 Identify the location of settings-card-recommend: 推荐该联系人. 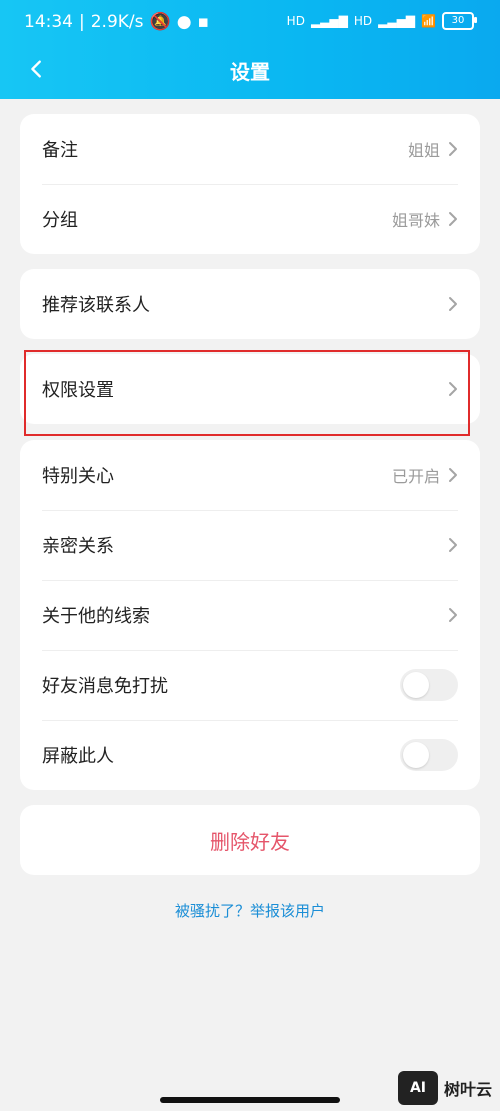
(250, 304).